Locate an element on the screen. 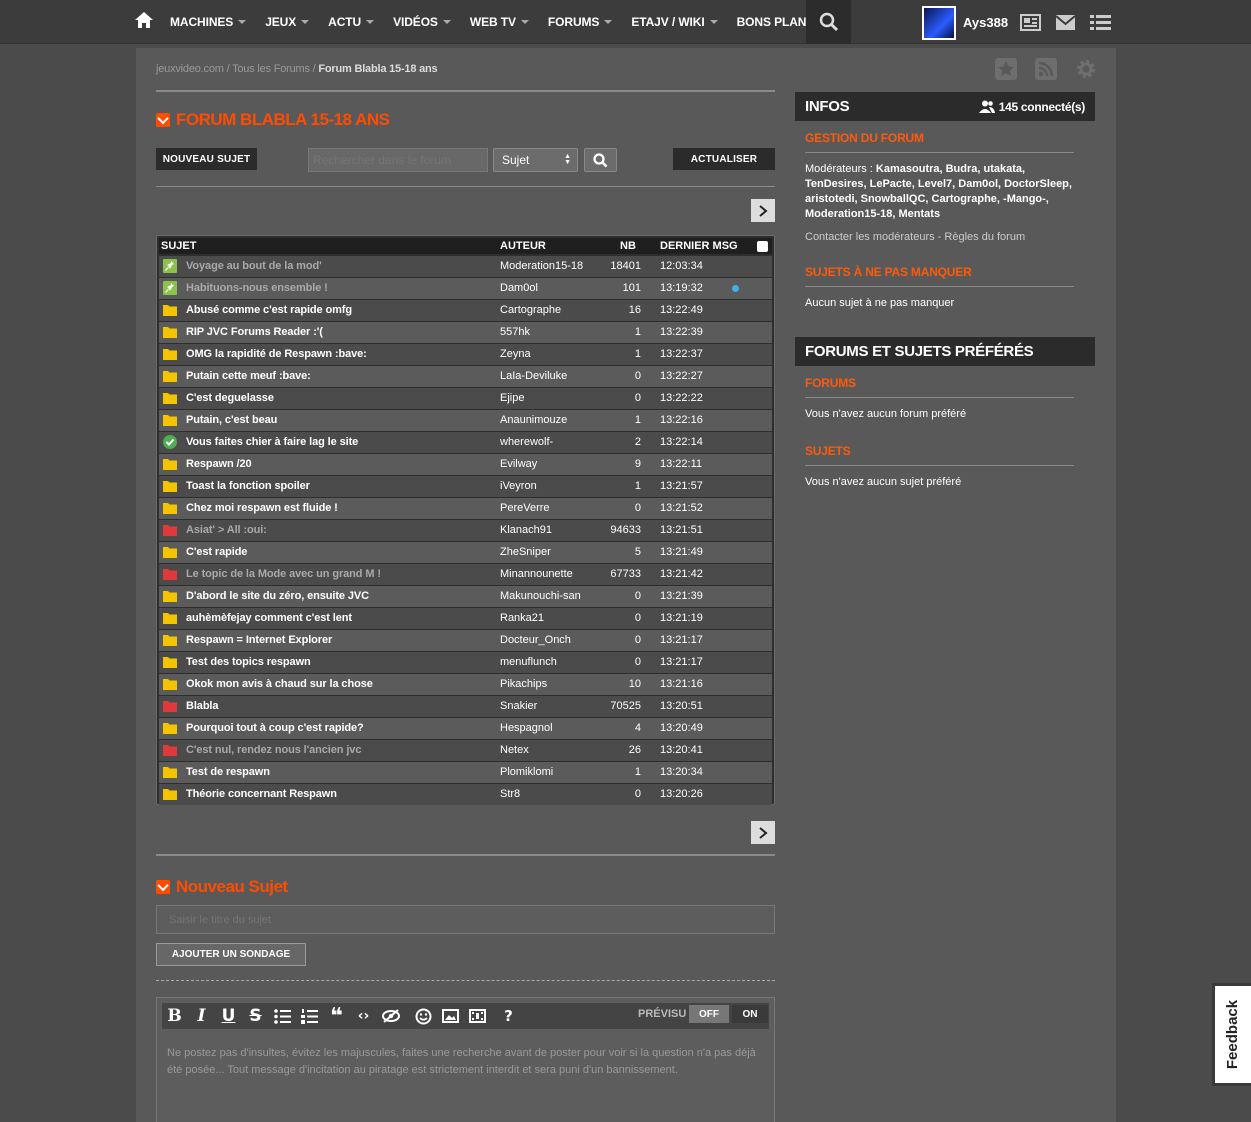 This screenshot has height=1122, width=1251. topic-subject-link: Respawn = Internet Explorer is located at coordinates (259, 640).